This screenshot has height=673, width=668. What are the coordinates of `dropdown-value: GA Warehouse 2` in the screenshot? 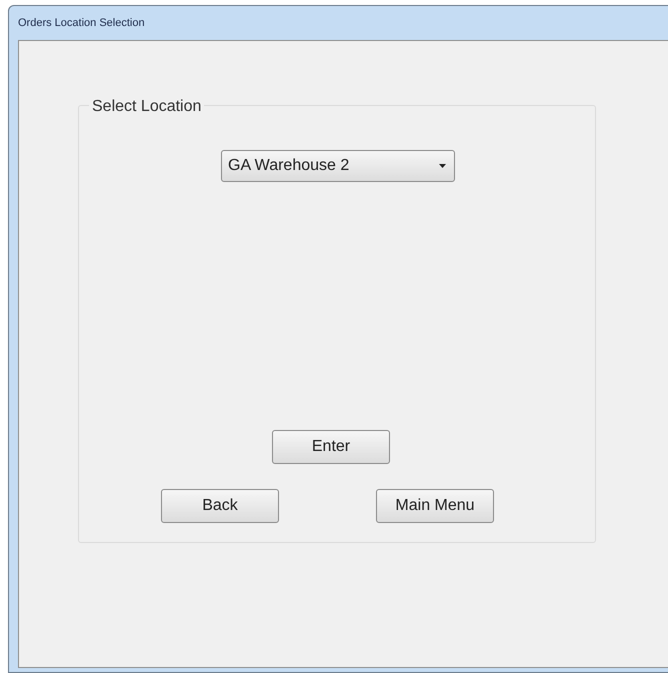 It's located at (289, 166).